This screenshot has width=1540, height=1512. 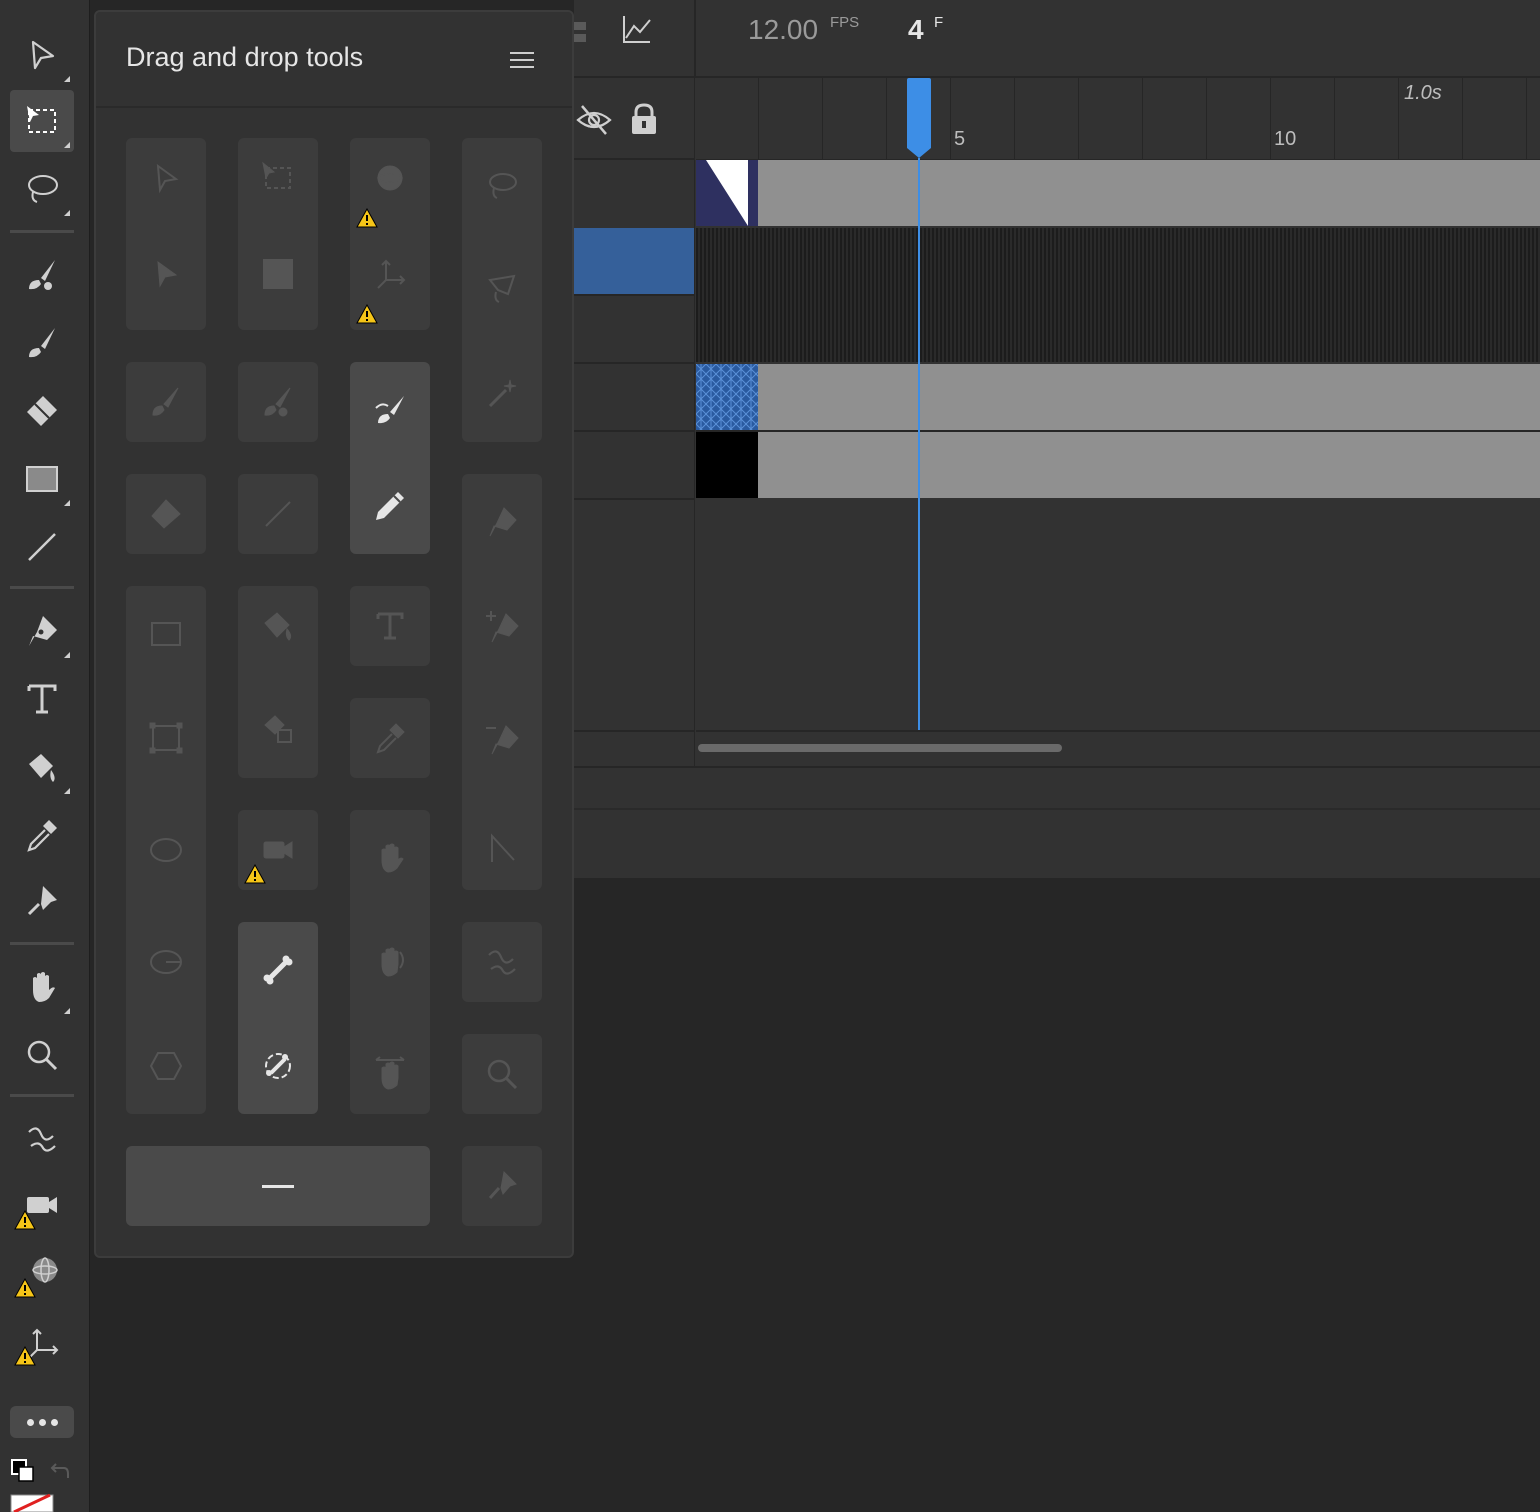 I want to click on fluid-brush-tool-button, so click(x=42, y=275).